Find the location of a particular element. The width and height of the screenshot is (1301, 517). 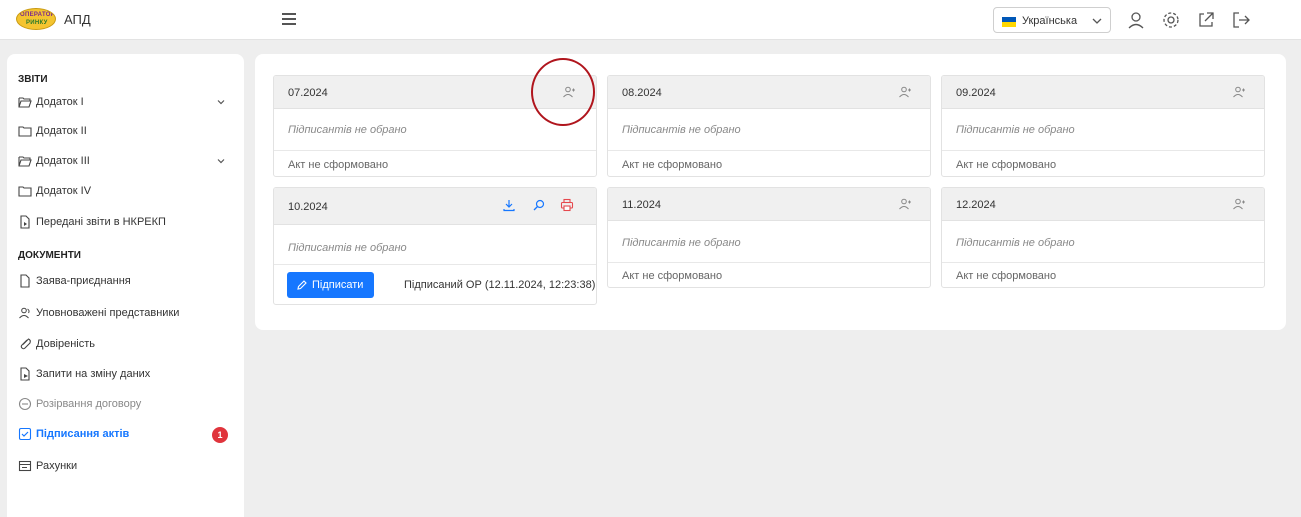

user-icon is located at coordinates (1136, 20).